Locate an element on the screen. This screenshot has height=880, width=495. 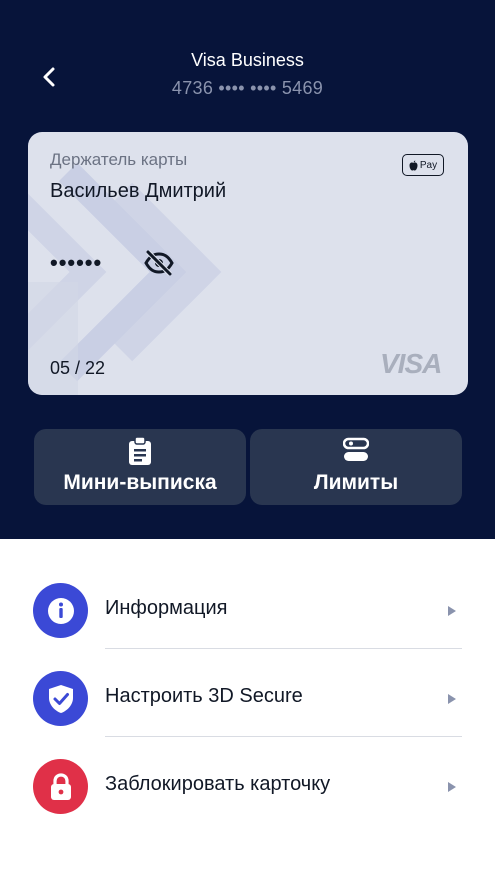
apple-icon is located at coordinates (413, 165).